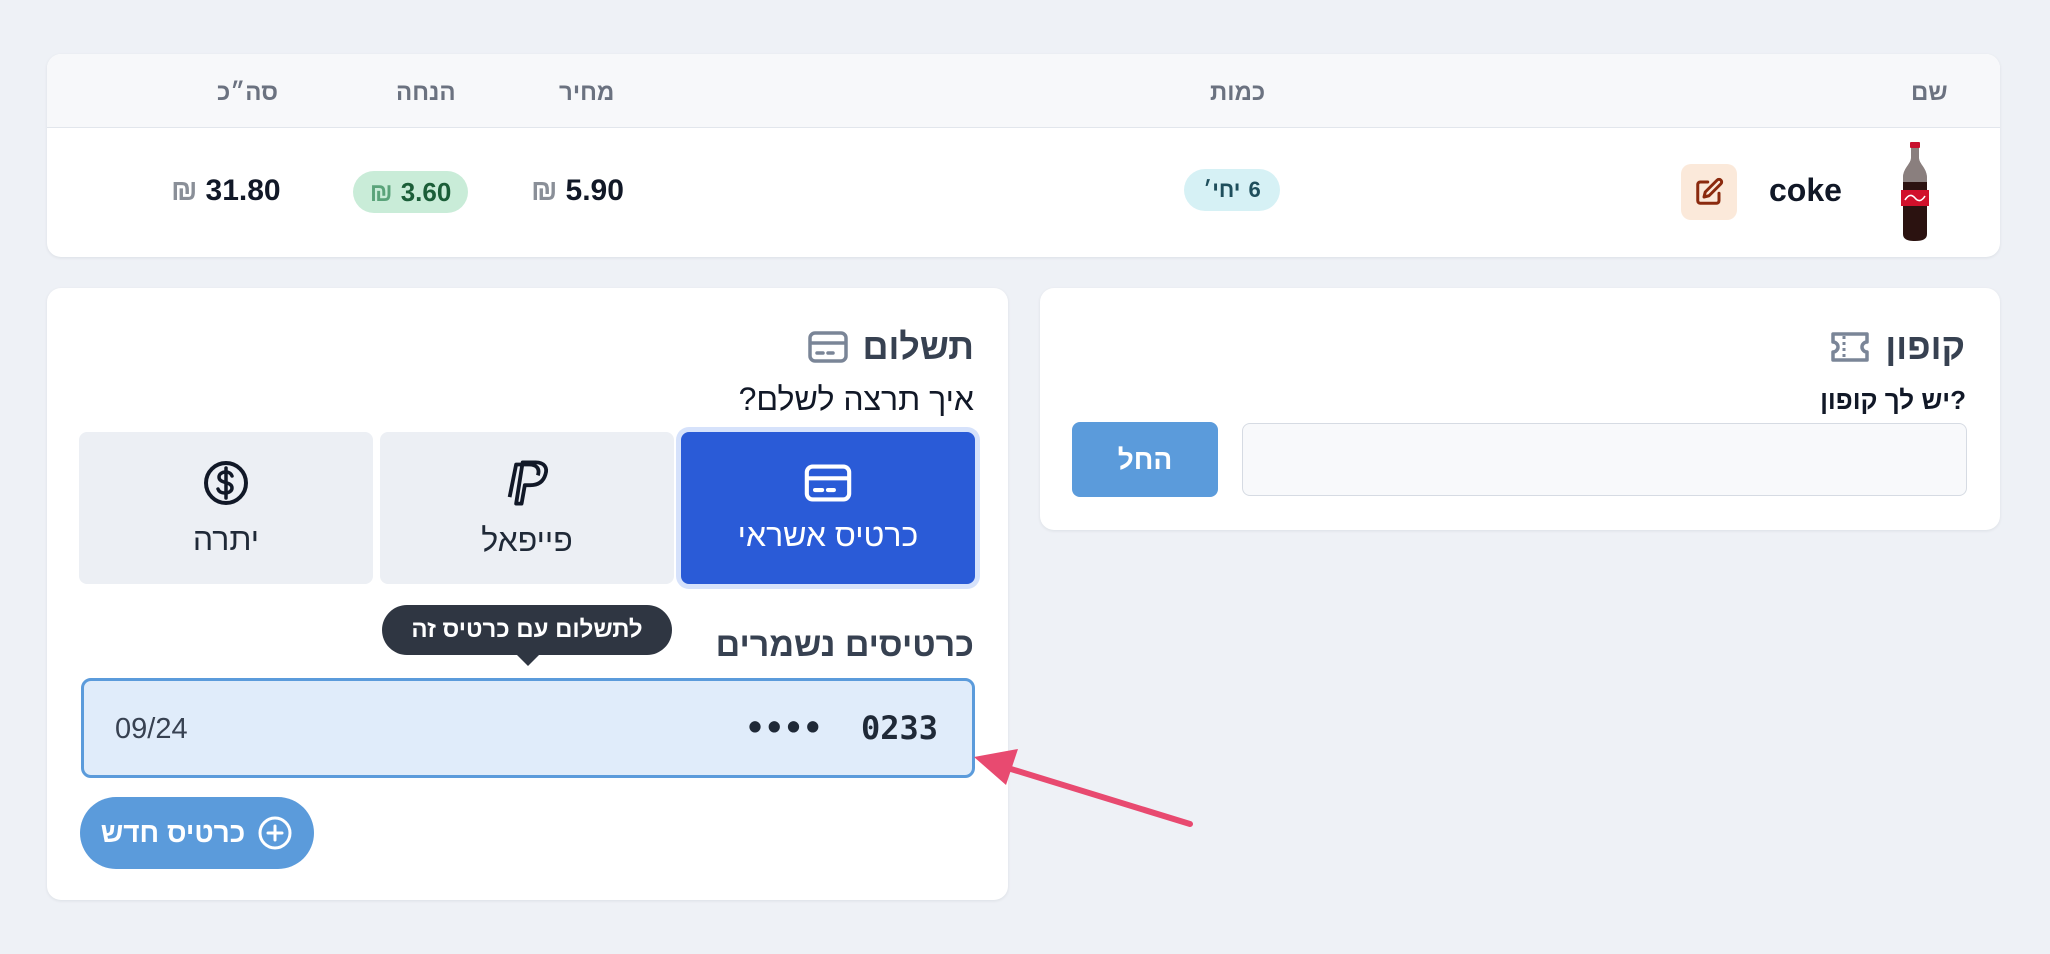  I want to click on paypal-icon, so click(527, 482).